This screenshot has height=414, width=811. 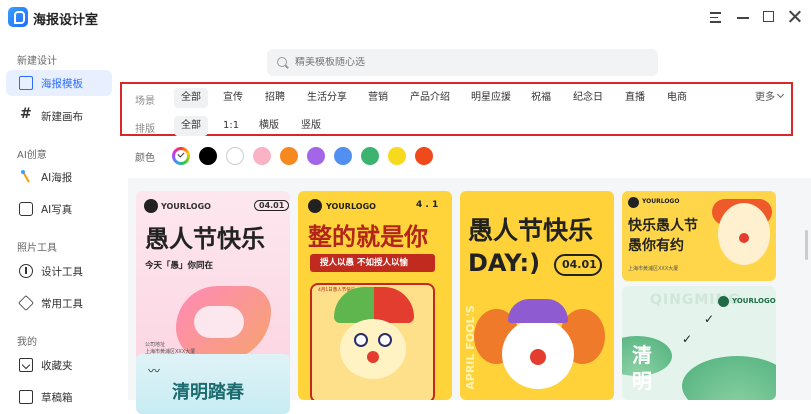 I want to click on scene-chip-all: 全部, so click(x=191, y=98).